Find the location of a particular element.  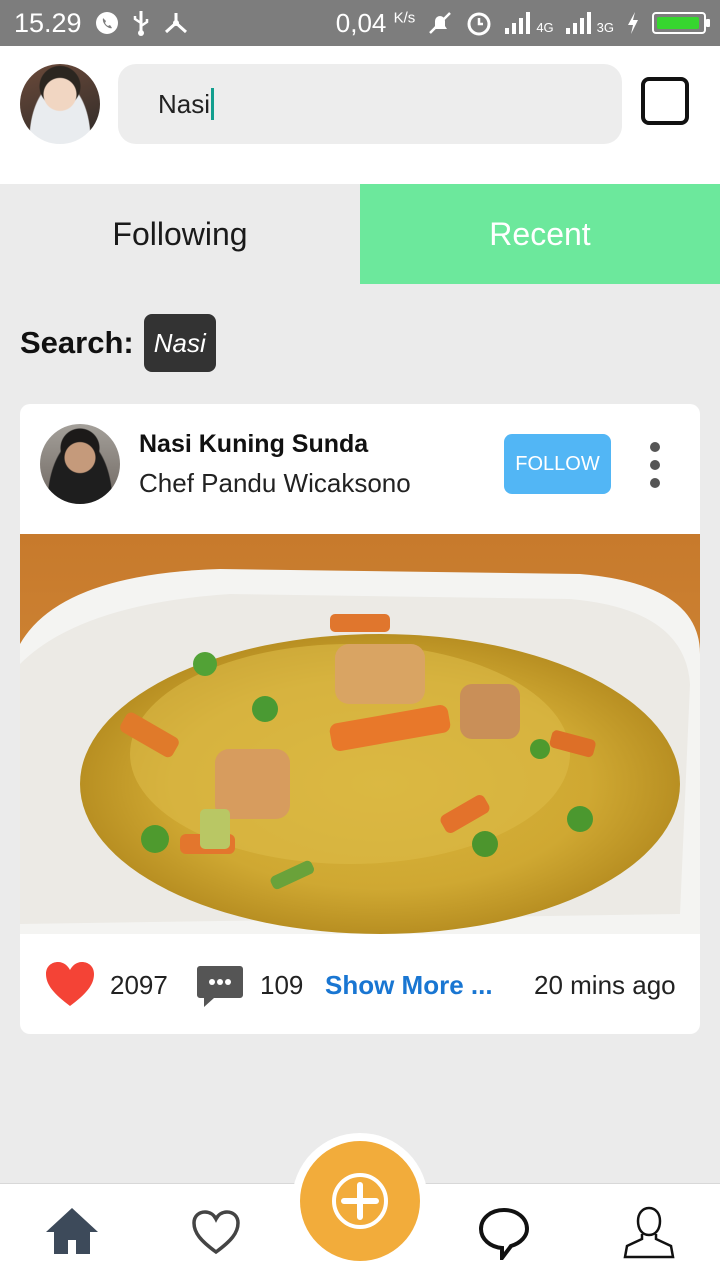

network-speed-unit: K/s is located at coordinates (404, 17).